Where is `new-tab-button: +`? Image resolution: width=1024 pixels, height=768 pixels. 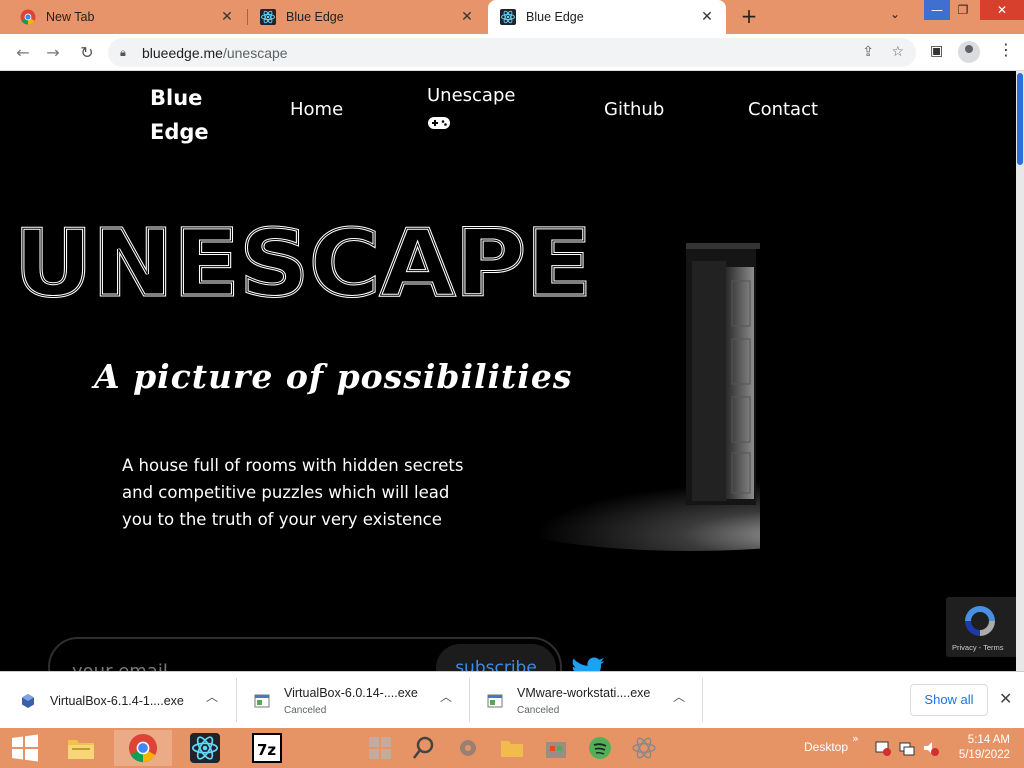 new-tab-button: + is located at coordinates (749, 16).